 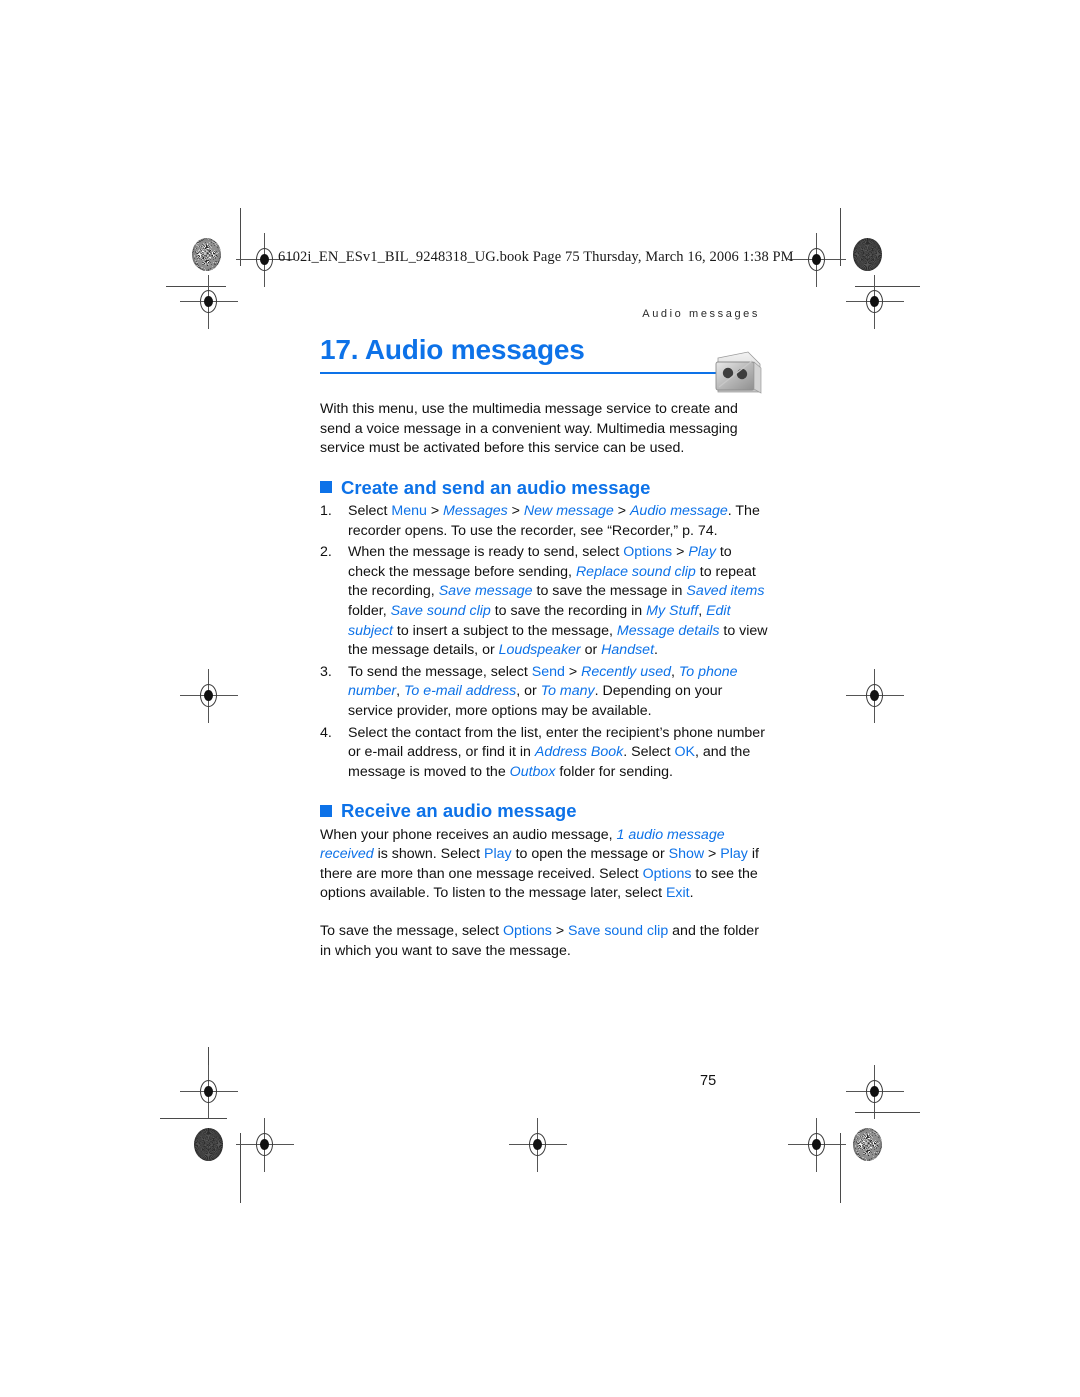 What do you see at coordinates (411, 931) in the screenshot?
I see `body-text: To save the message, select` at bounding box center [411, 931].